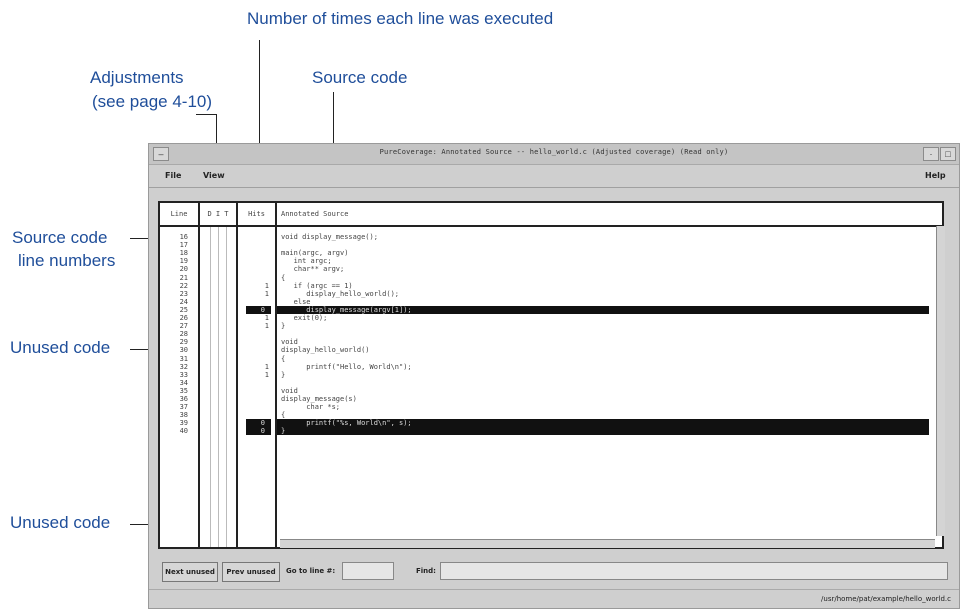 The width and height of the screenshot is (963, 611). What do you see at coordinates (931, 154) in the screenshot?
I see `minimize-button: ·` at bounding box center [931, 154].